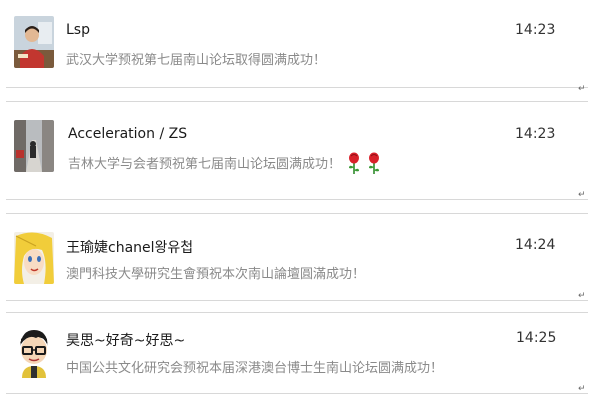 Image resolution: width=600 pixels, height=400 pixels. I want to click on avatar-cartoon-blonde-girl-icon, so click(34, 258).